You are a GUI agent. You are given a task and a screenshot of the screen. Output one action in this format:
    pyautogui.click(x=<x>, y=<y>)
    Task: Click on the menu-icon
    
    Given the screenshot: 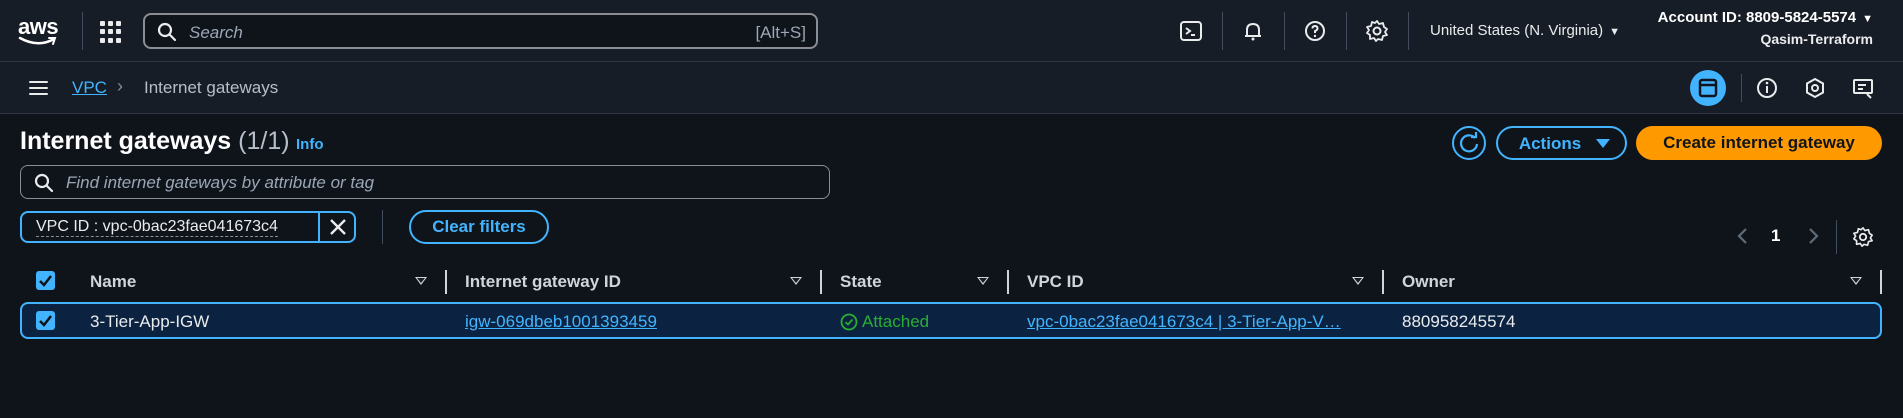 What is the action you would take?
    pyautogui.click(x=38, y=88)
    